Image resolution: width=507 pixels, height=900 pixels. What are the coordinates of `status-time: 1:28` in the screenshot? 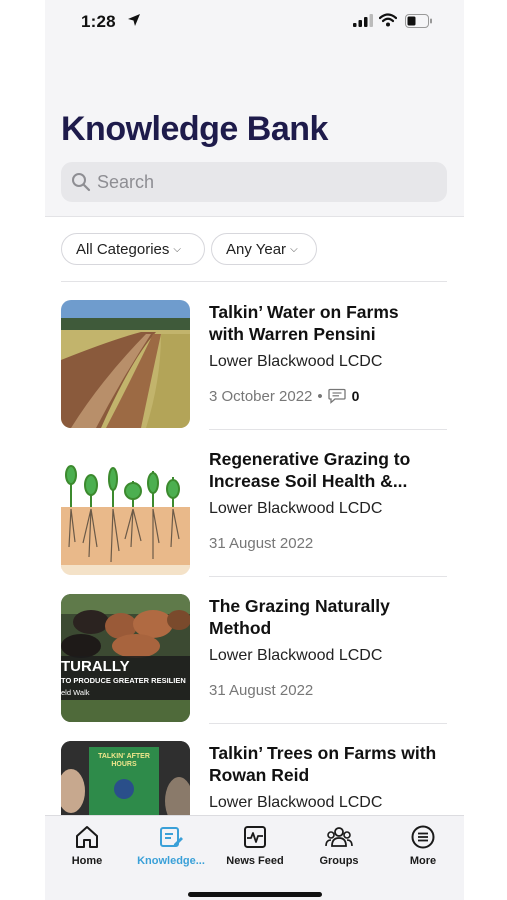 It's located at (98, 21).